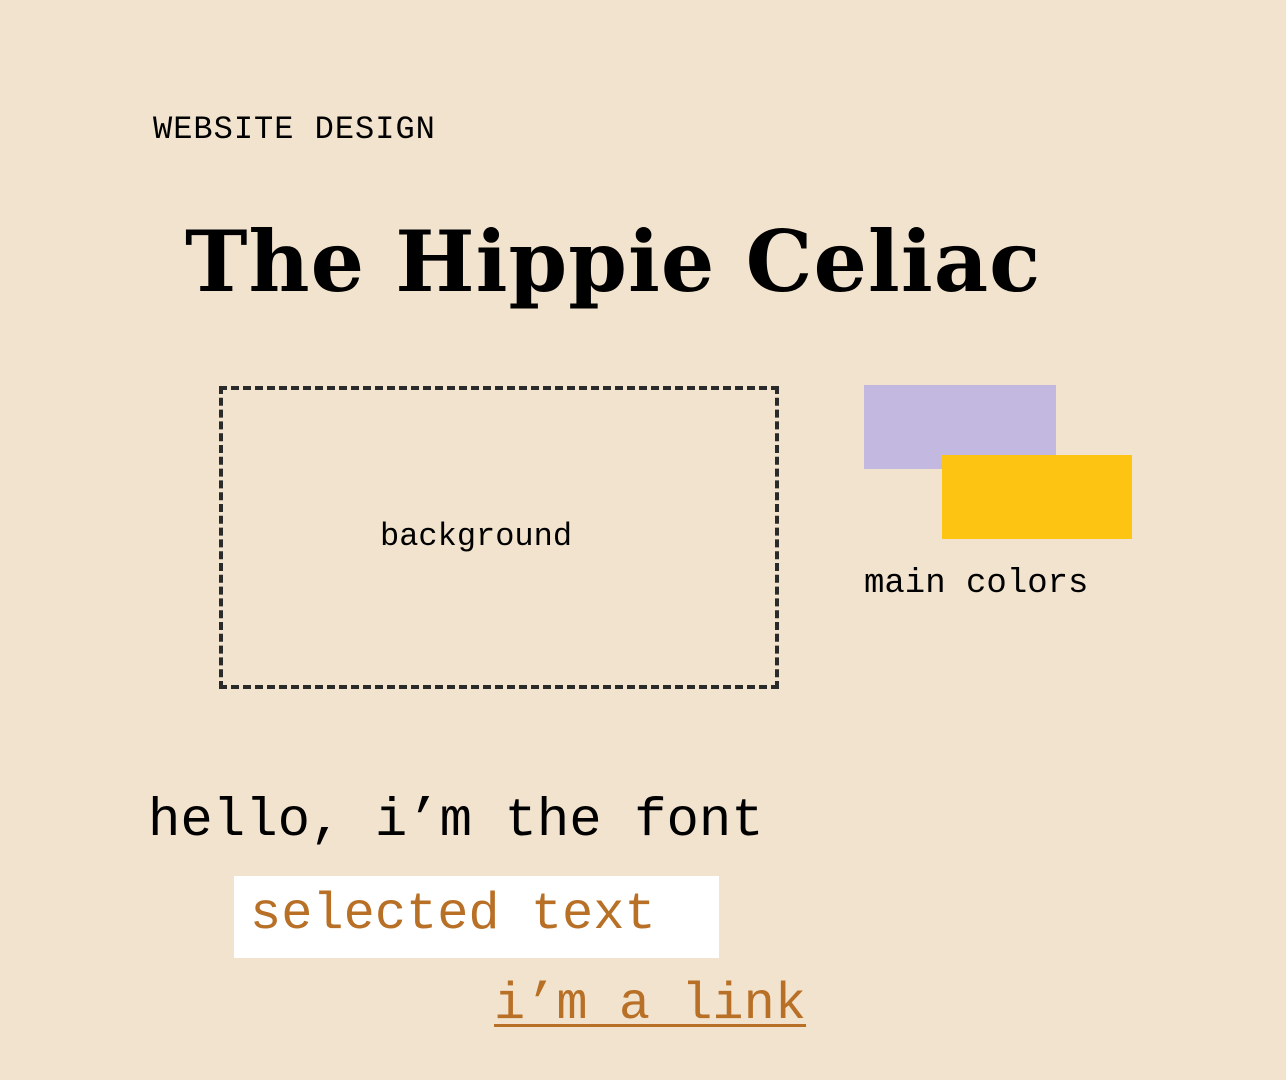 The width and height of the screenshot is (1286, 1080). I want to click on background-label: background, so click(476, 536).